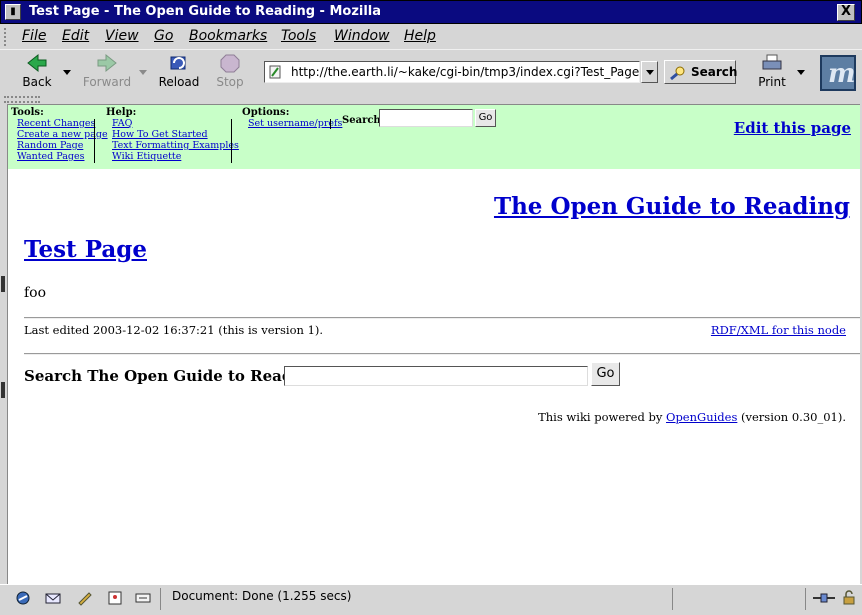 Image resolution: width=862 pixels, height=615 pixels. What do you see at coordinates (22, 99) in the screenshot?
I see `toolbar-grip-icon` at bounding box center [22, 99].